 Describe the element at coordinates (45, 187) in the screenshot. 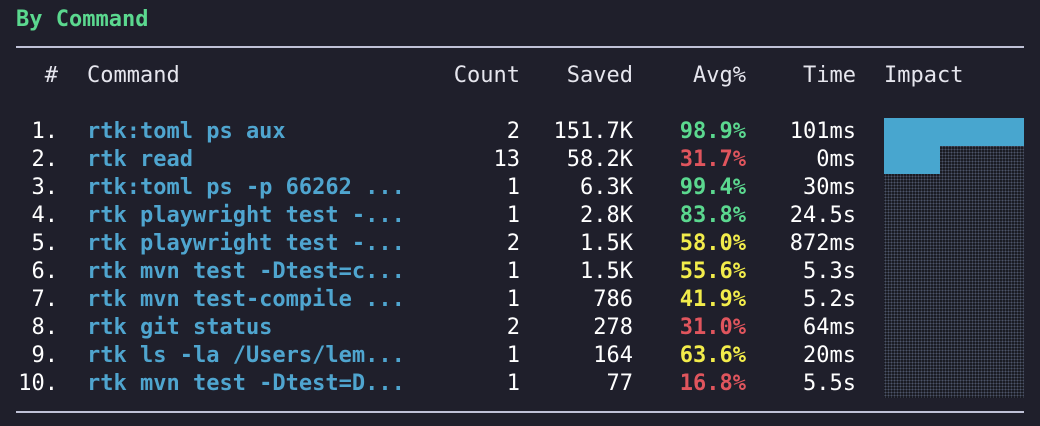

I see `row-num: 3.` at that location.